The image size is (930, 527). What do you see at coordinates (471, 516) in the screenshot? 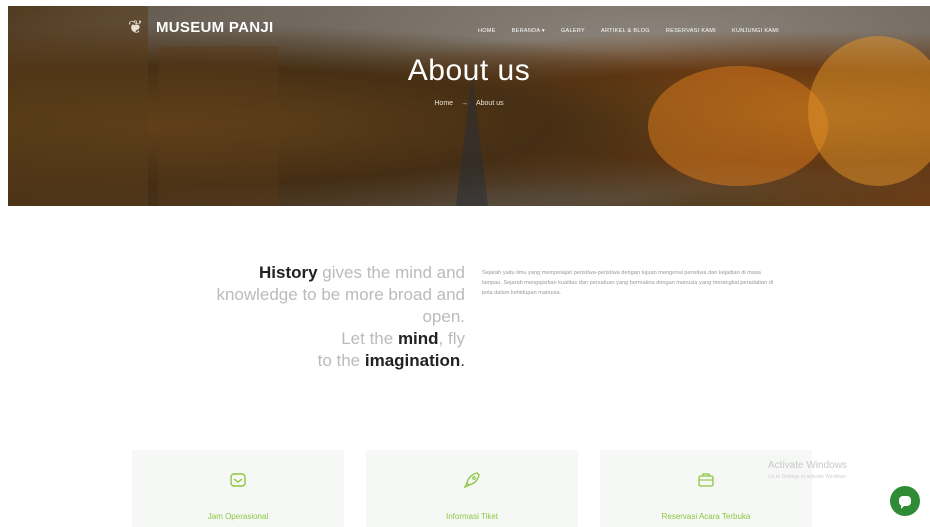
I see `card-label: Informasi Tiket` at bounding box center [471, 516].